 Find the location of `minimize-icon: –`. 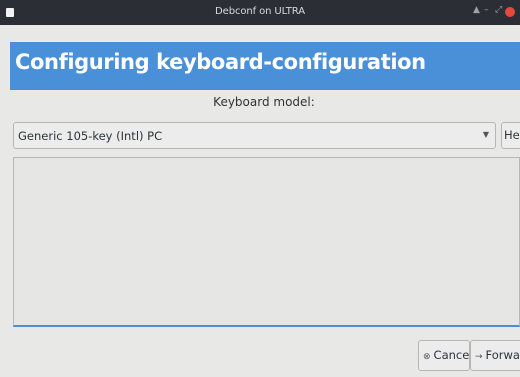

minimize-icon: – is located at coordinates (486, 10).